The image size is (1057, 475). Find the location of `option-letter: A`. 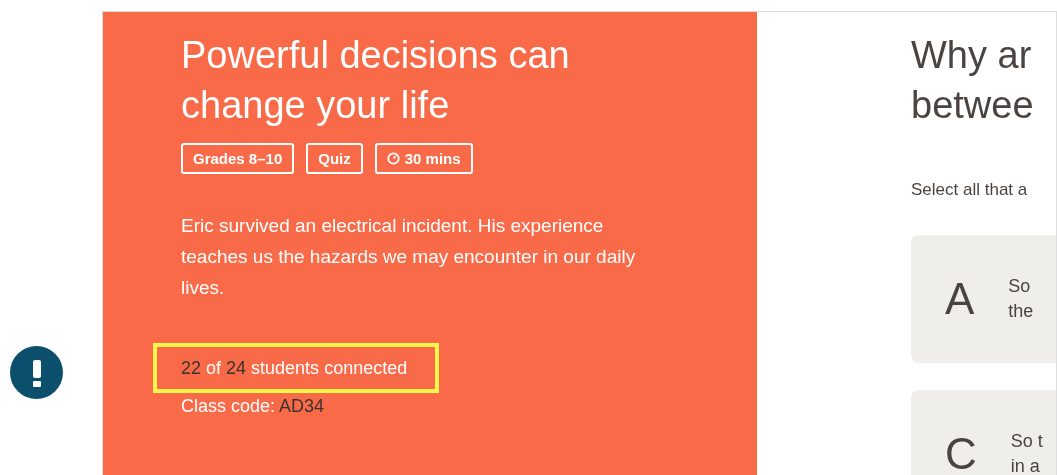

option-letter: A is located at coordinates (960, 299).